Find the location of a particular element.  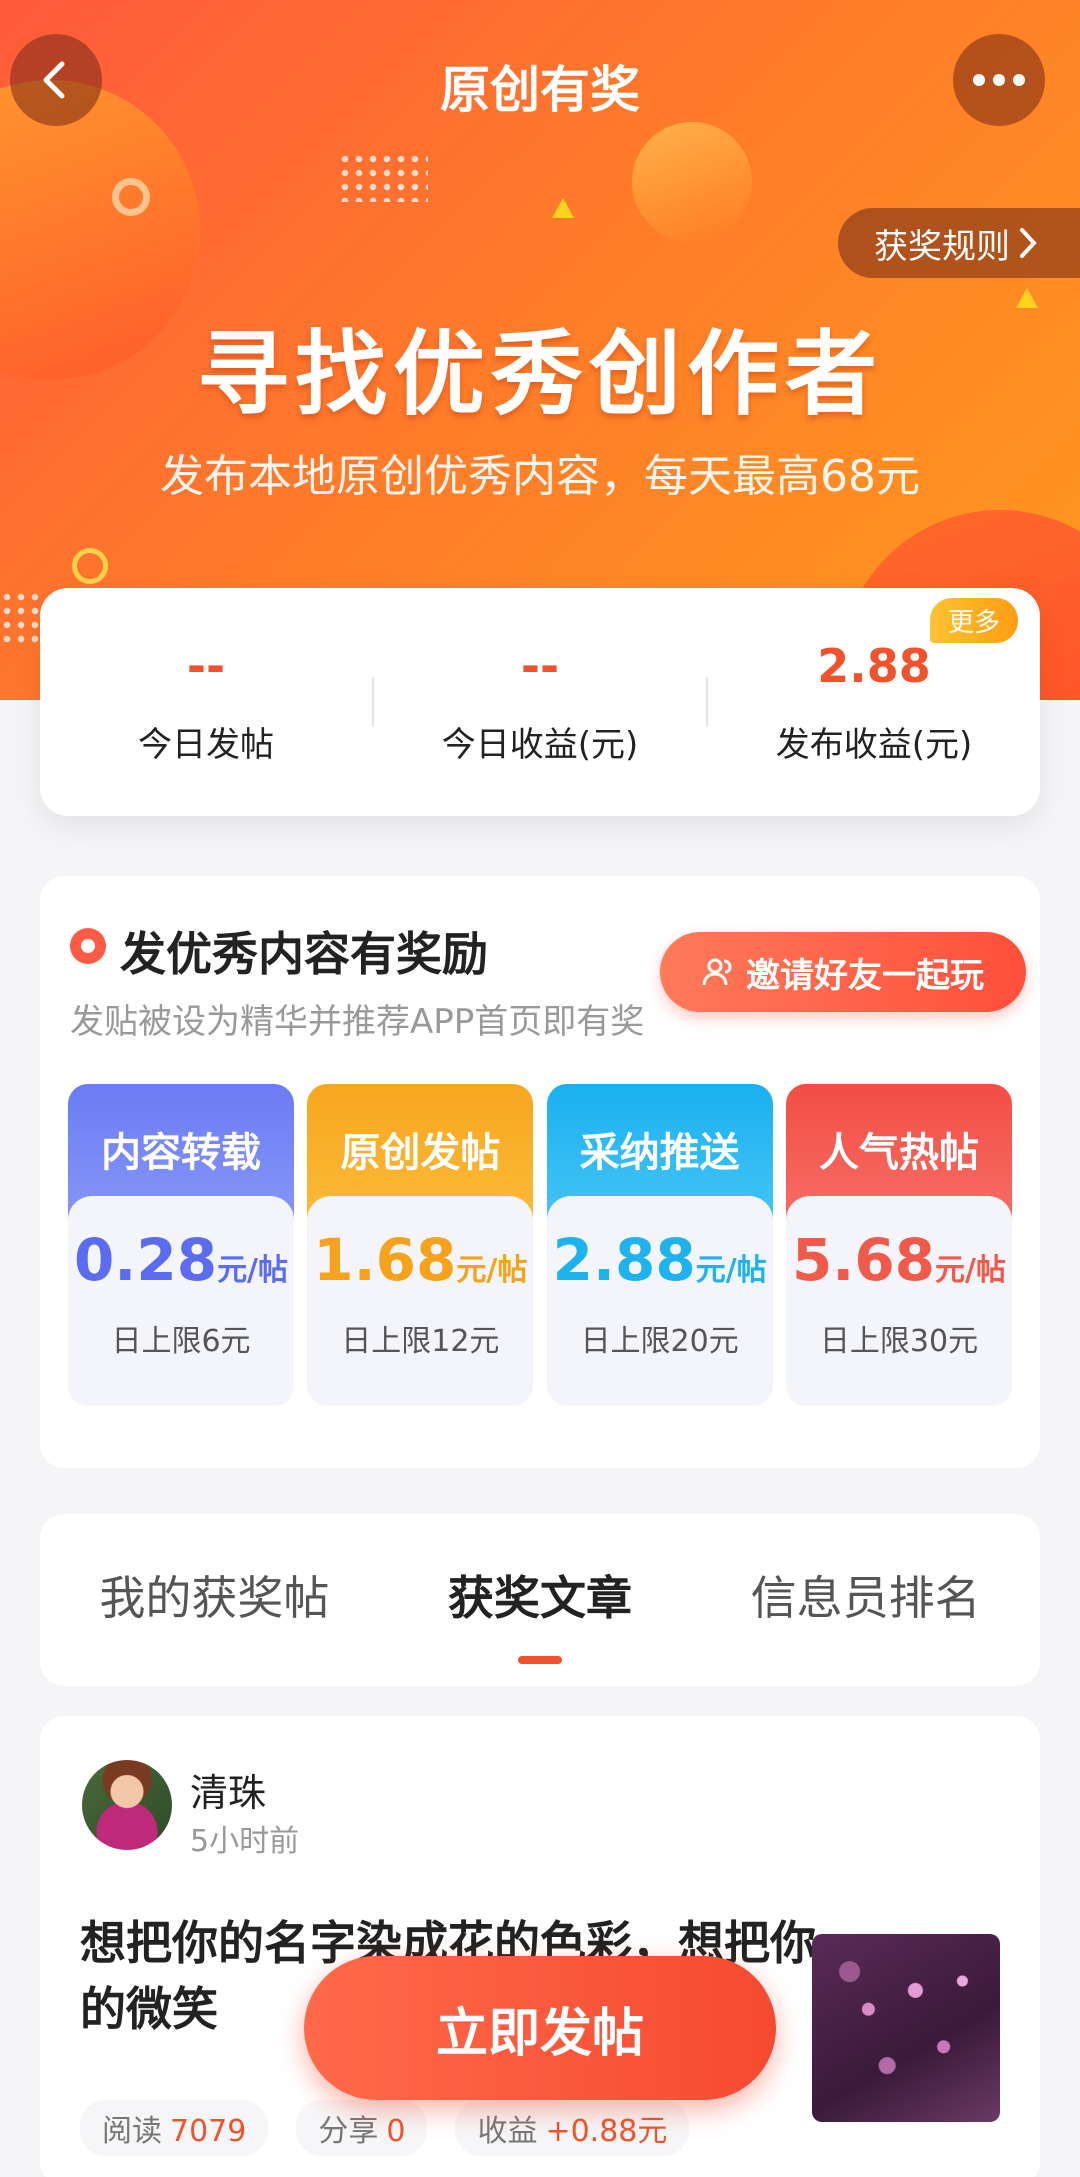

stats-card: -- 今日发帖 -- 今日收益(元) 2.88 发布收益(元) 更多 is located at coordinates (540, 702).